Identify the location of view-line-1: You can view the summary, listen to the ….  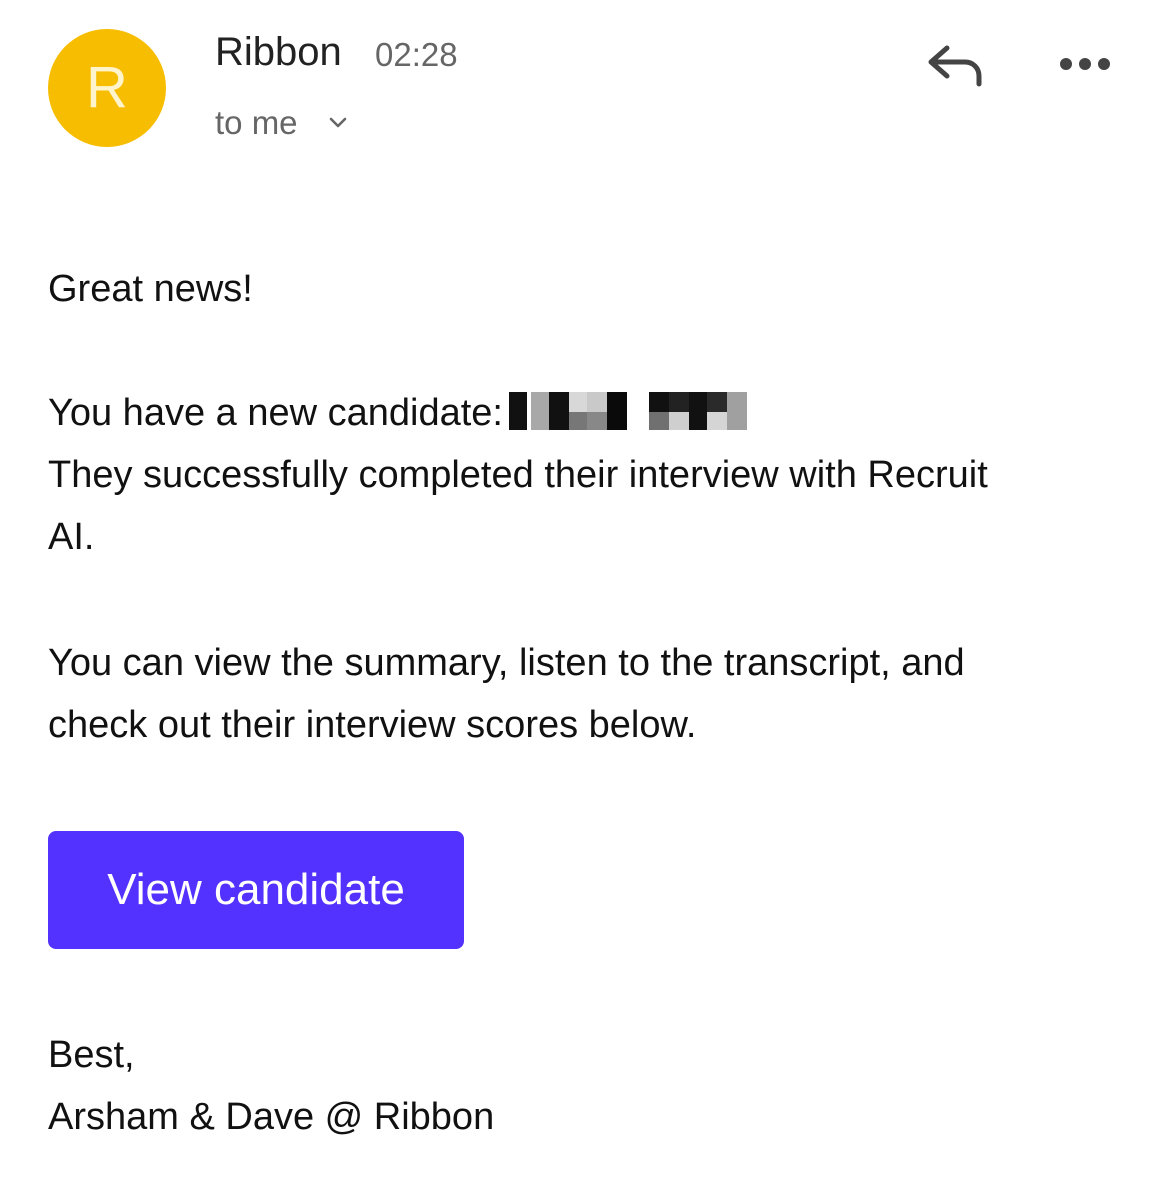
(506, 663).